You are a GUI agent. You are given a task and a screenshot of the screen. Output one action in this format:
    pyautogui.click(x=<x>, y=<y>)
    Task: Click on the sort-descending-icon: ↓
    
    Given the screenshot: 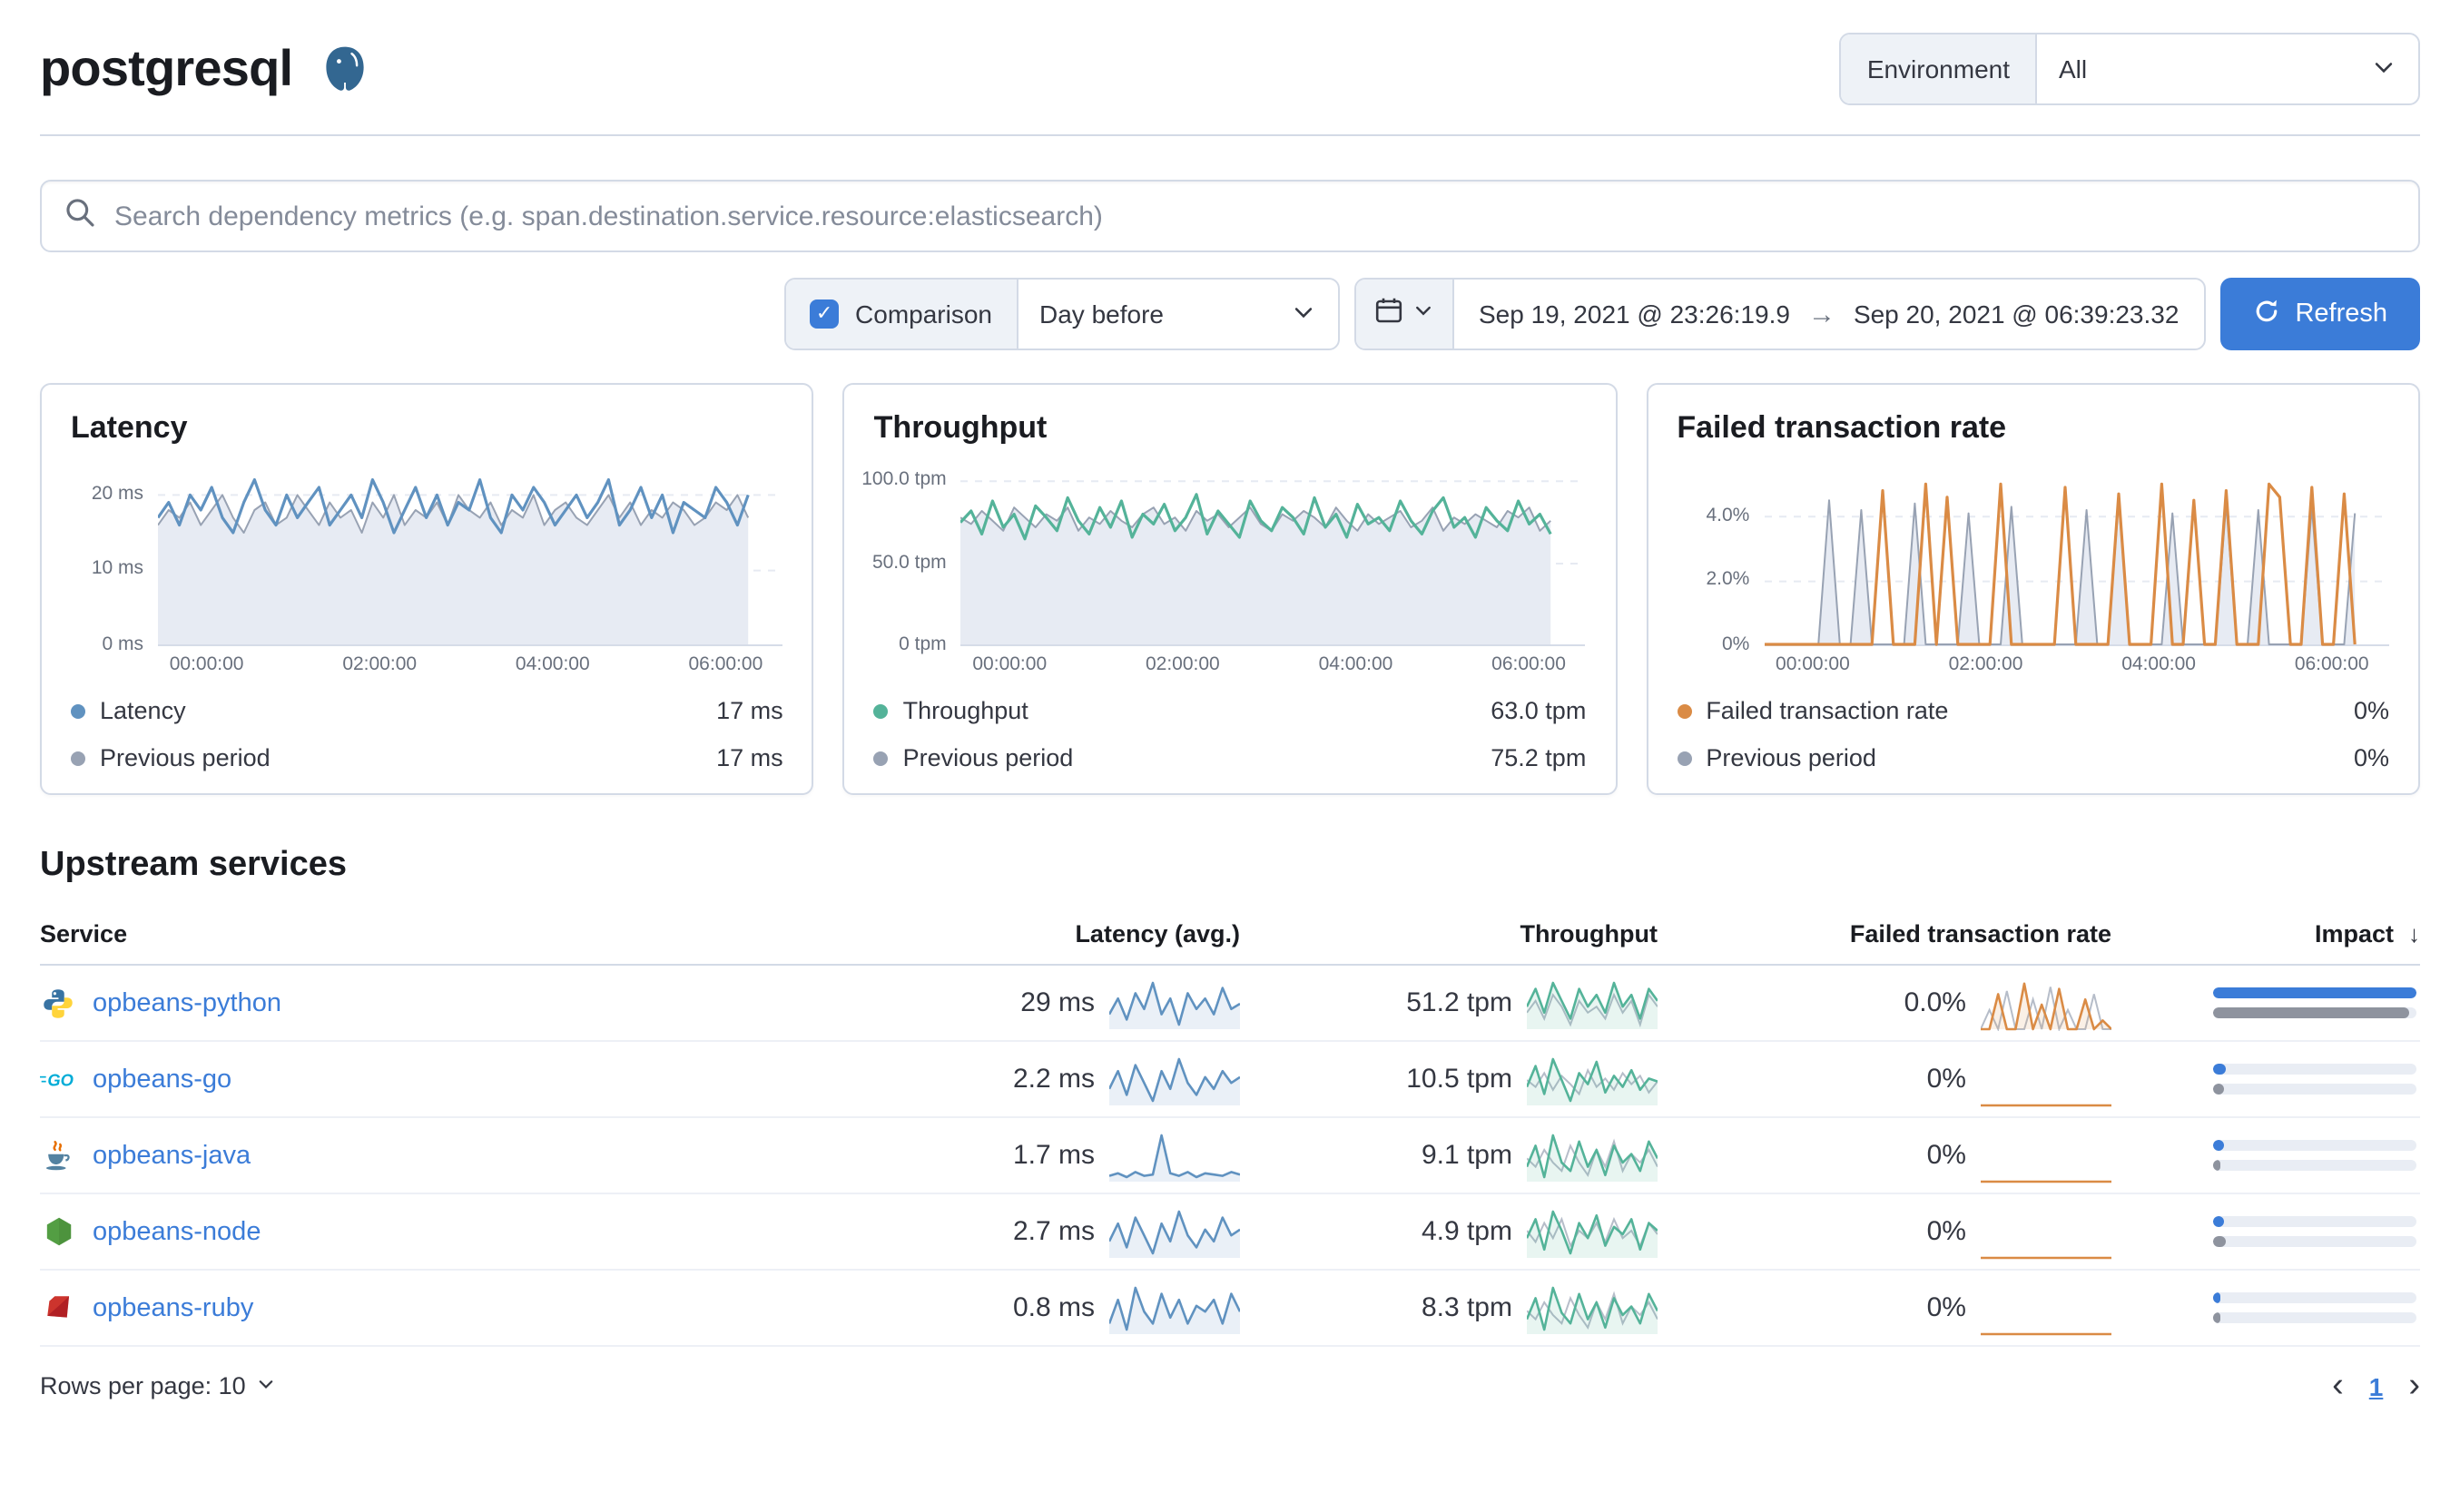 What is the action you would take?
    pyautogui.click(x=2414, y=933)
    